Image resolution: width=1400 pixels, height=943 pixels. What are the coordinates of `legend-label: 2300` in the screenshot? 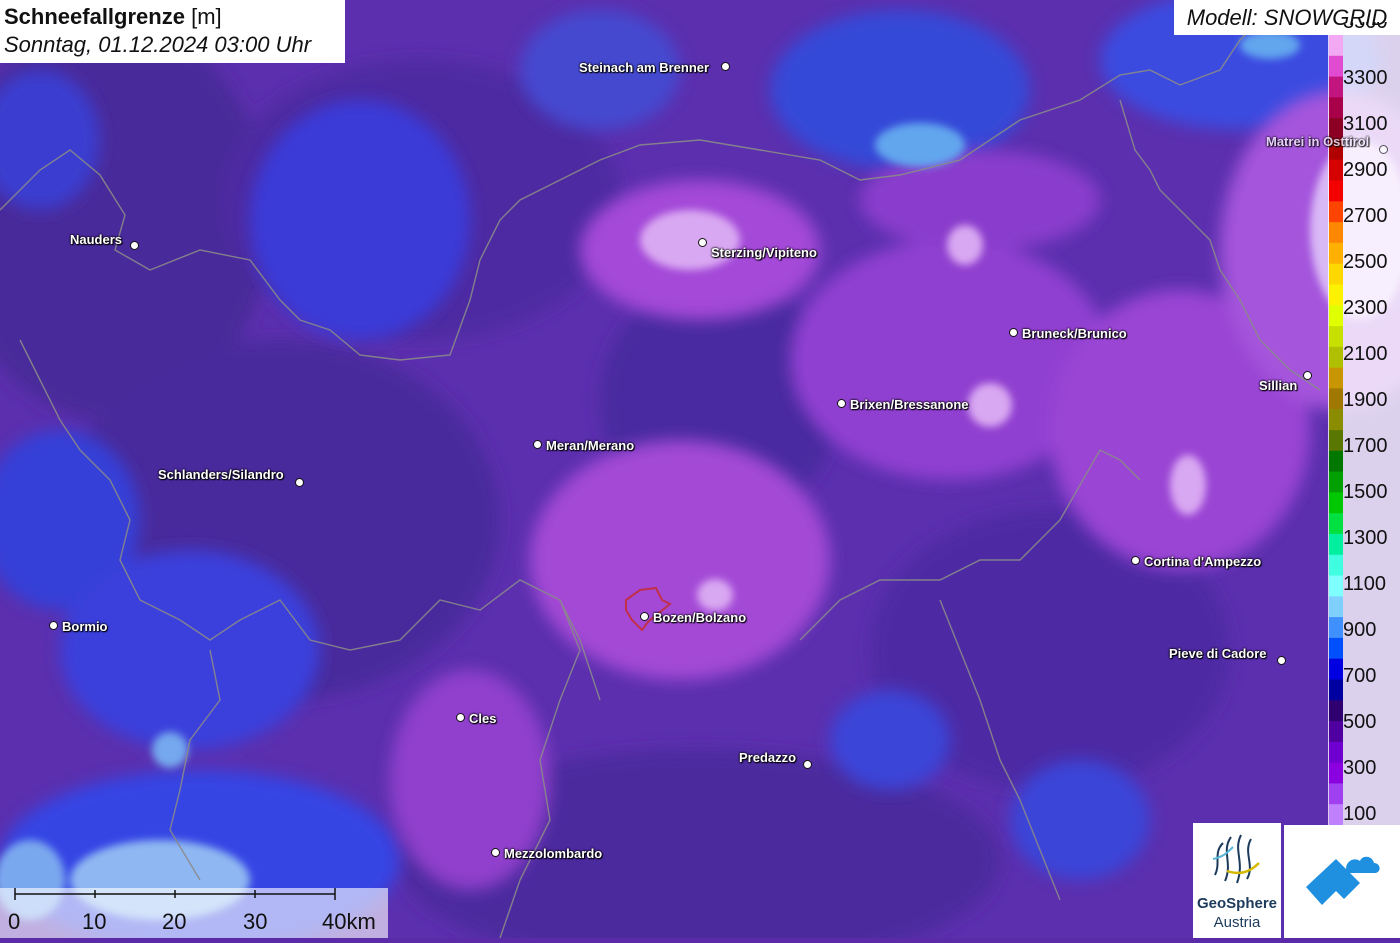 It's located at (1365, 308).